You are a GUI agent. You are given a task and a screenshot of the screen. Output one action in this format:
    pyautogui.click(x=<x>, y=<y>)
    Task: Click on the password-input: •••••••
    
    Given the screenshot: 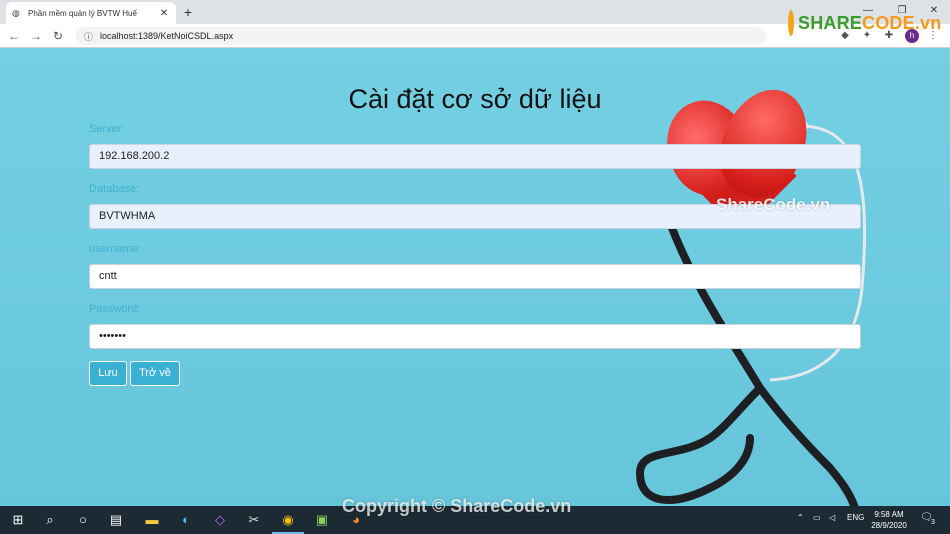 What is the action you would take?
    pyautogui.click(x=475, y=336)
    